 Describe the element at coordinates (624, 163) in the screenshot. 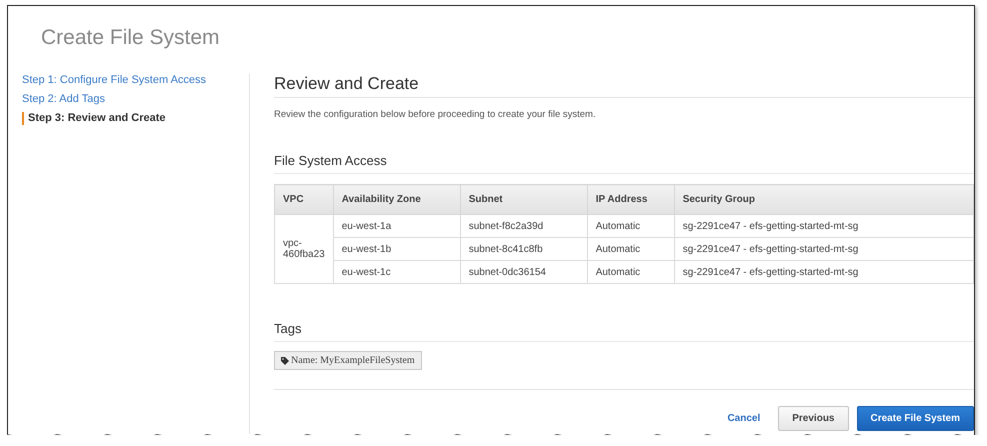

I see `section-heading: File System Access` at that location.